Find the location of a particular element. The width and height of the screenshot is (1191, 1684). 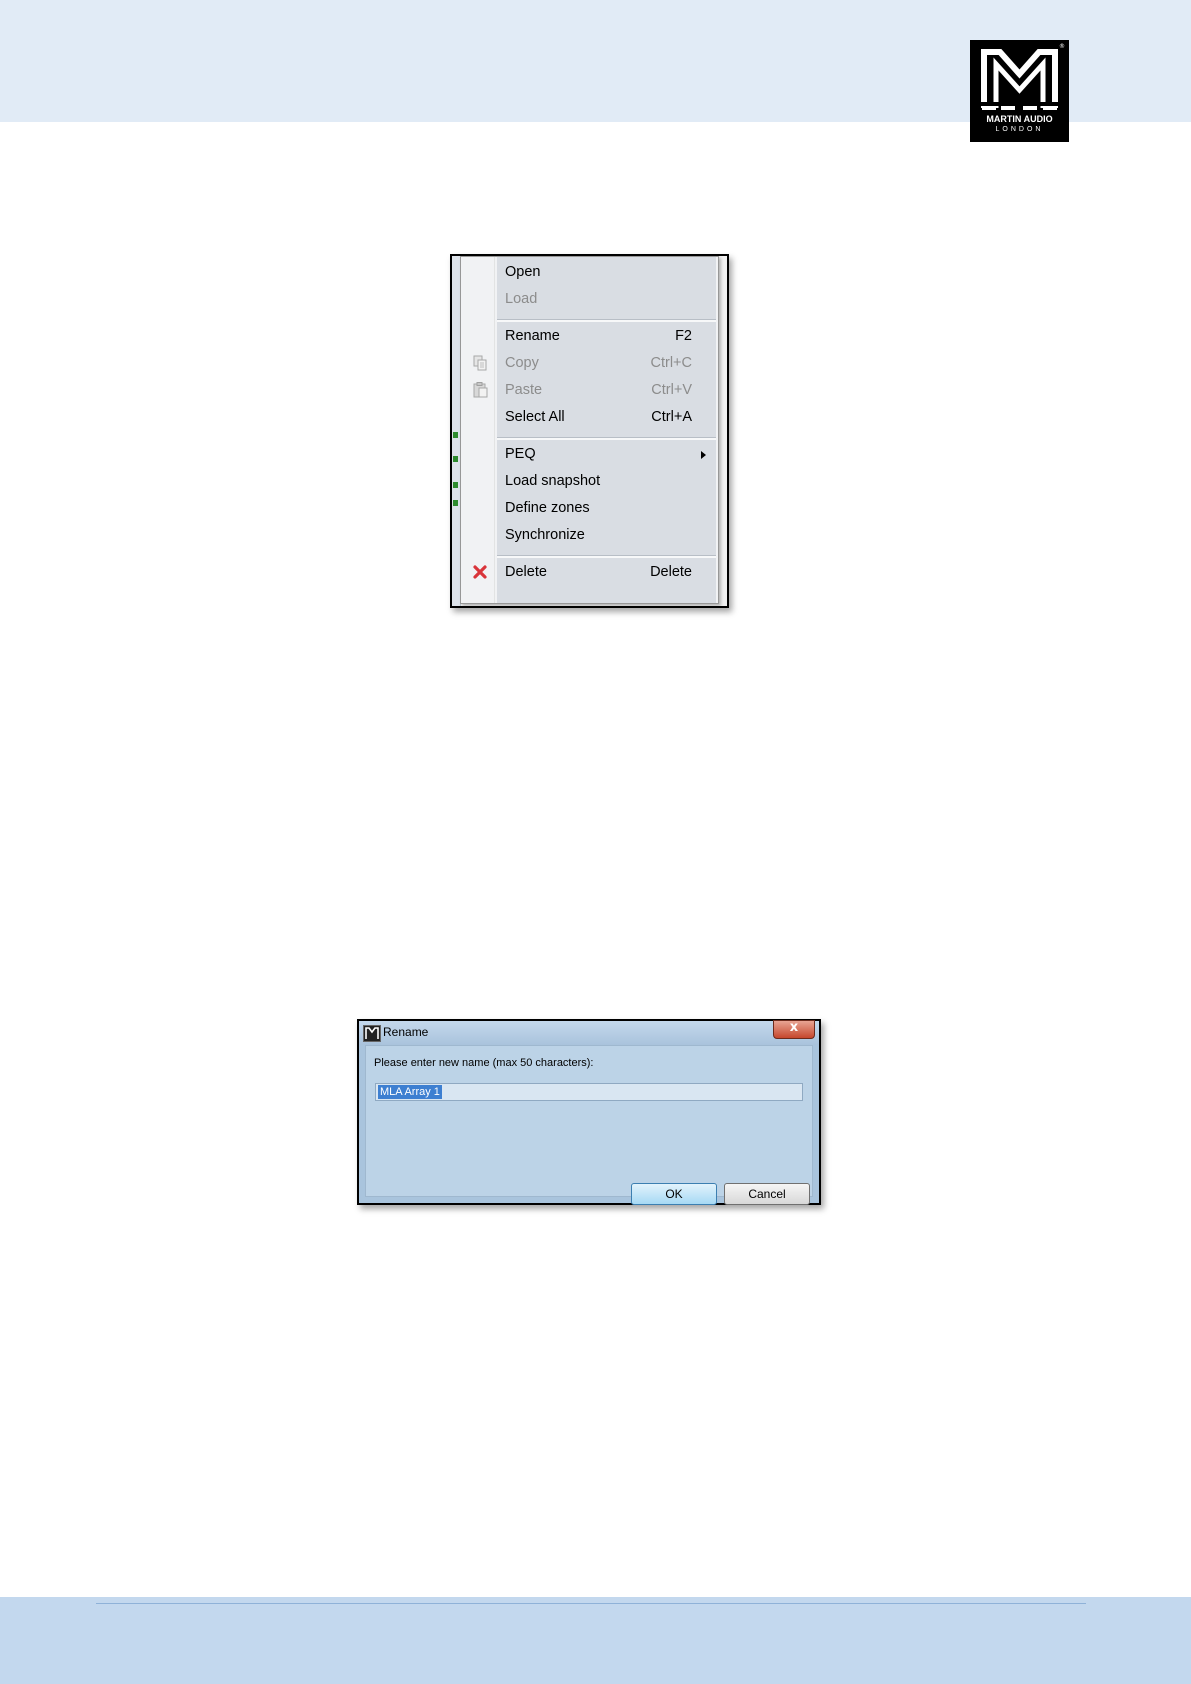

menu-item-select-all: Select All Ctrl+A is located at coordinates (588, 417).